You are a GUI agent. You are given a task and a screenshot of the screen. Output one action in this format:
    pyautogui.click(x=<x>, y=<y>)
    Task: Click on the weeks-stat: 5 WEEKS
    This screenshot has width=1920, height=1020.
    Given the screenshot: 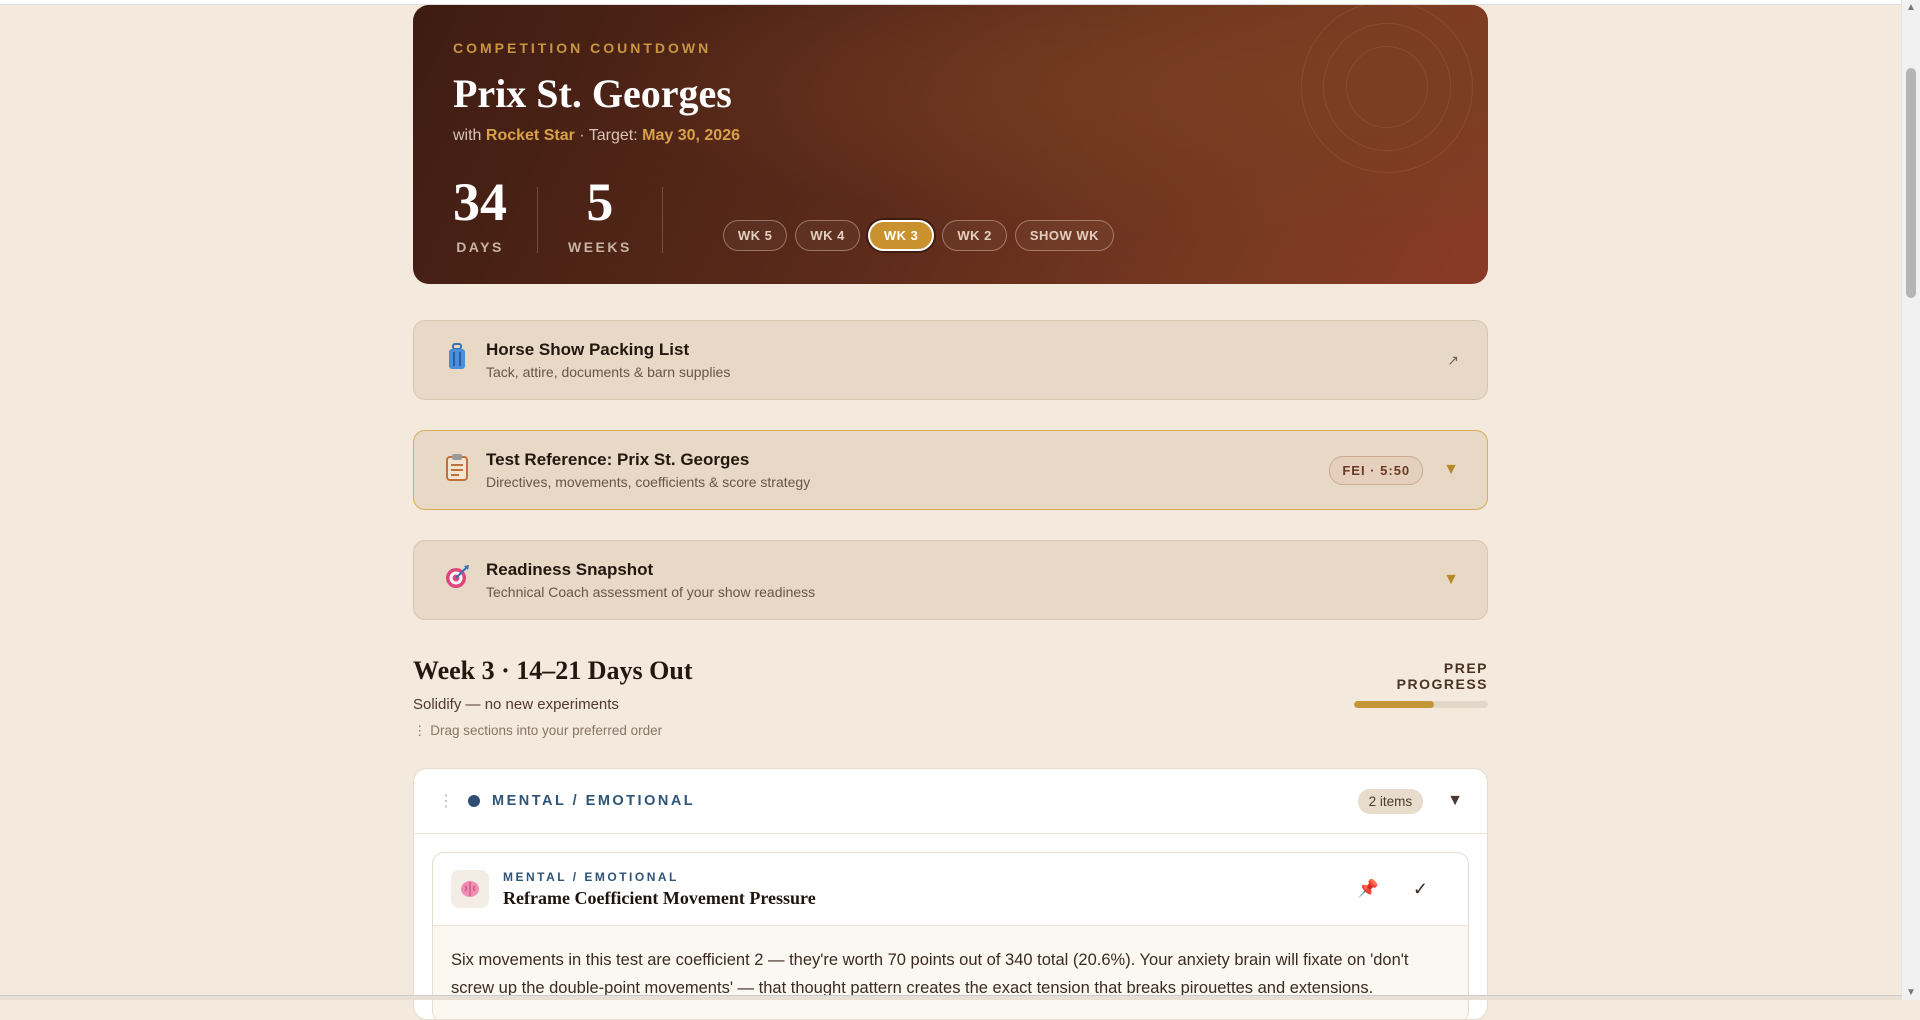 What is the action you would take?
    pyautogui.click(x=600, y=215)
    